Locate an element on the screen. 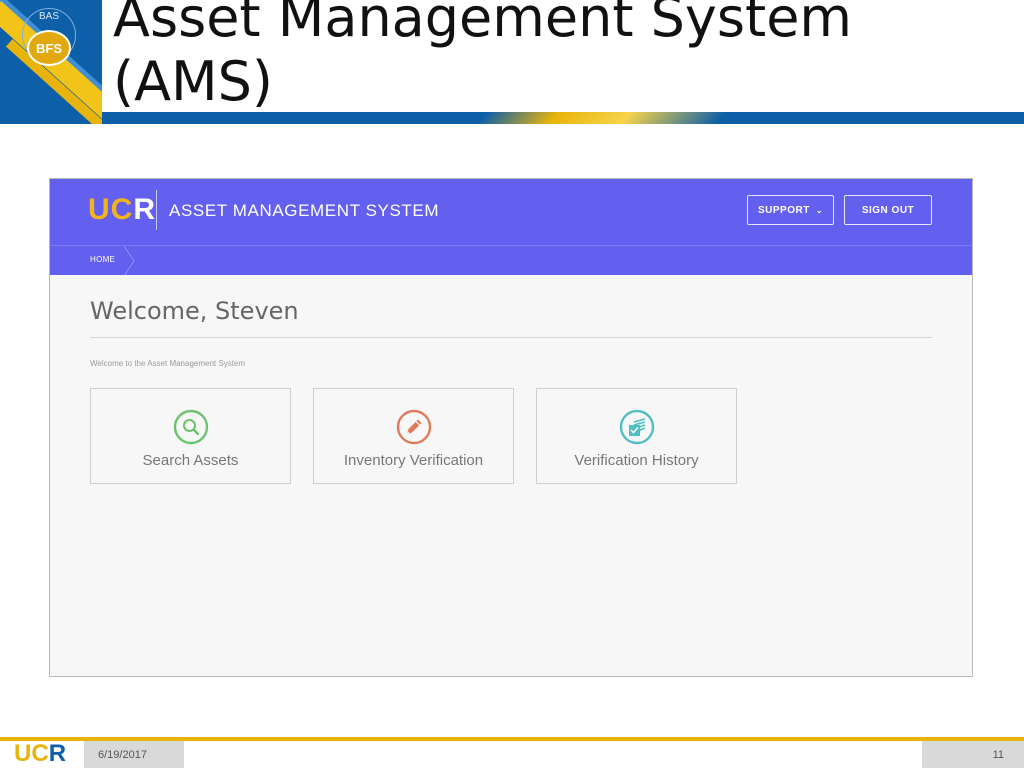  footer-logo-u: U is located at coordinates (23, 753).